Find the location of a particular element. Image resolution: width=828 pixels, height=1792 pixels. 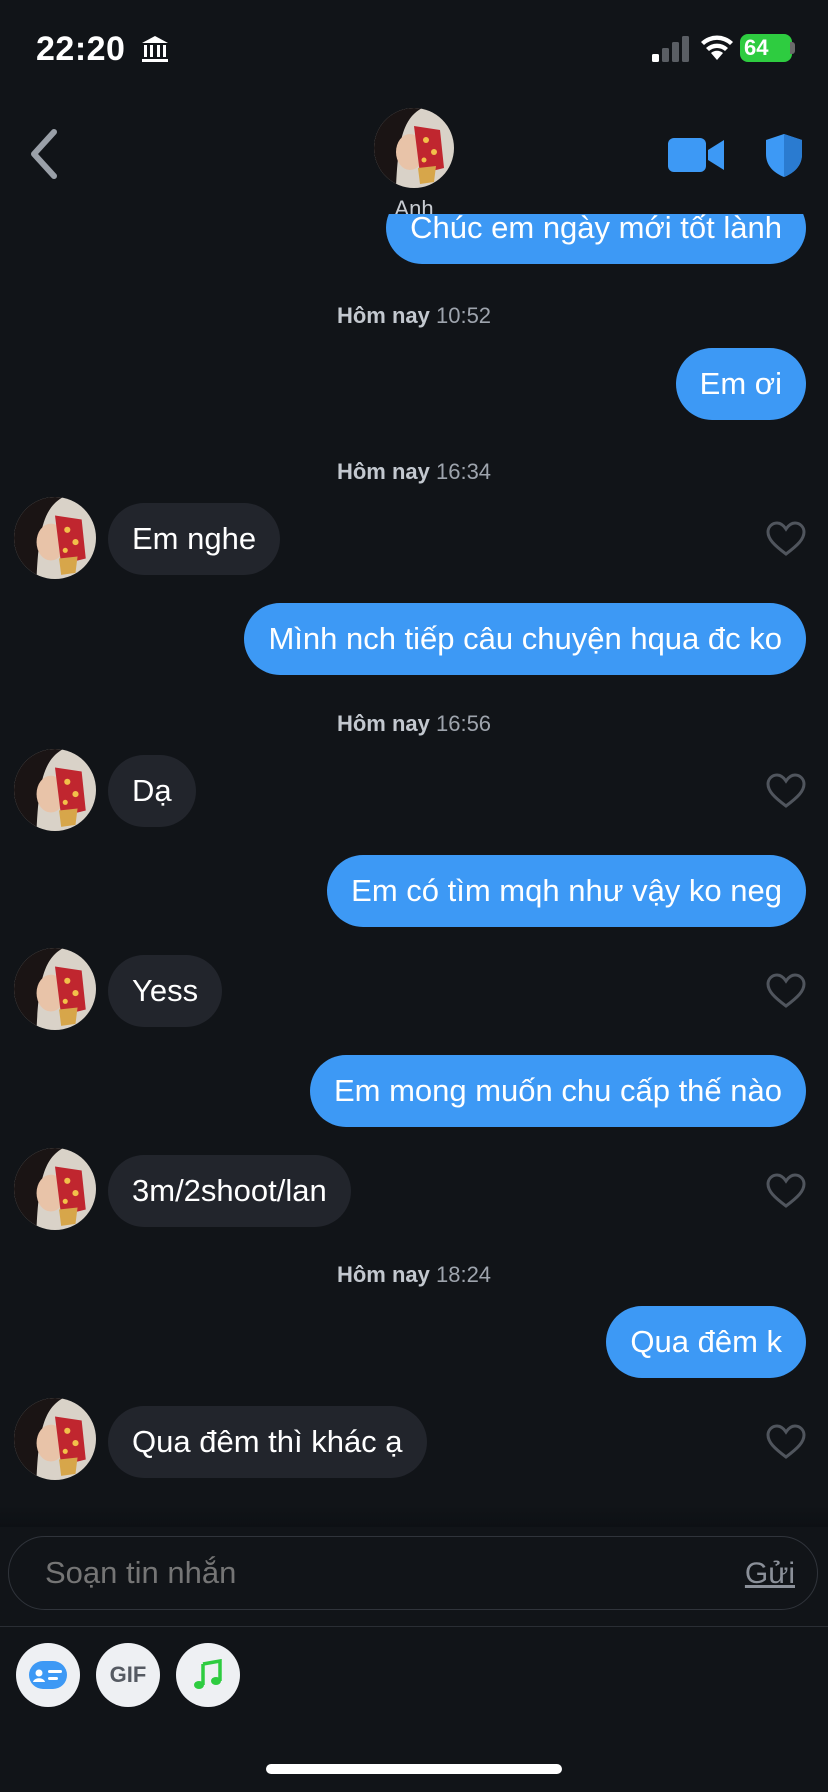

message-composer: Gửi is located at coordinates (413, 1573).